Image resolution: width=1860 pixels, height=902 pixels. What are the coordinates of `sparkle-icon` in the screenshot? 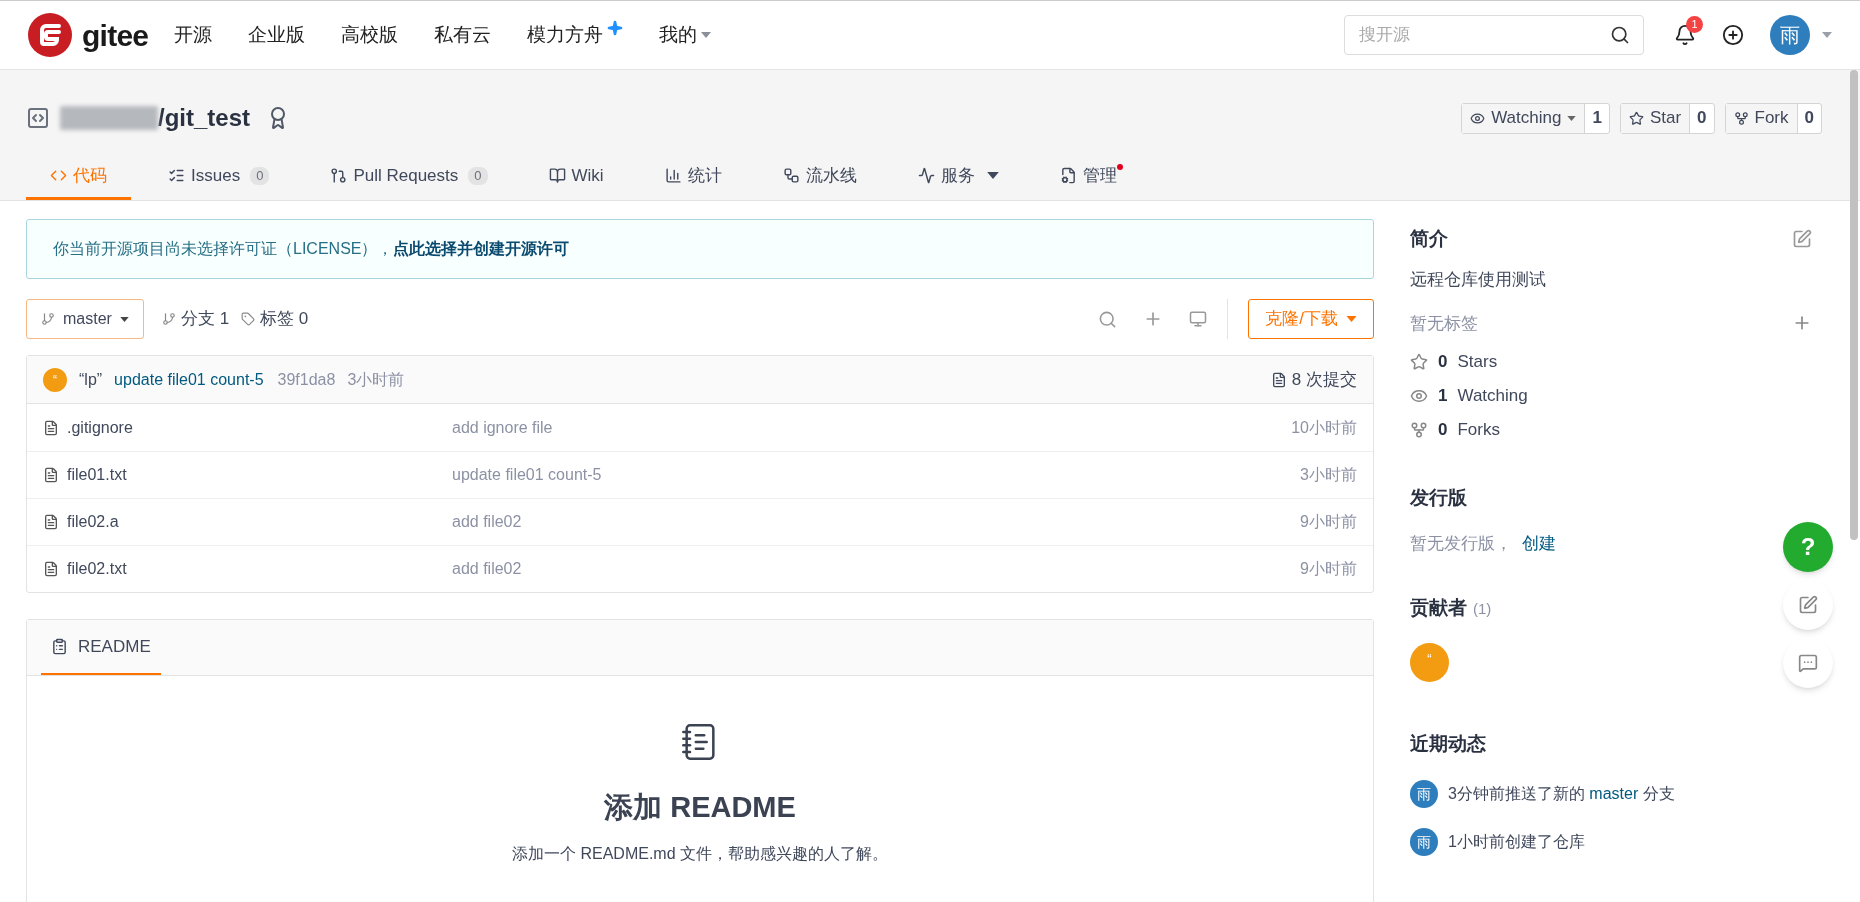 It's located at (615, 28).